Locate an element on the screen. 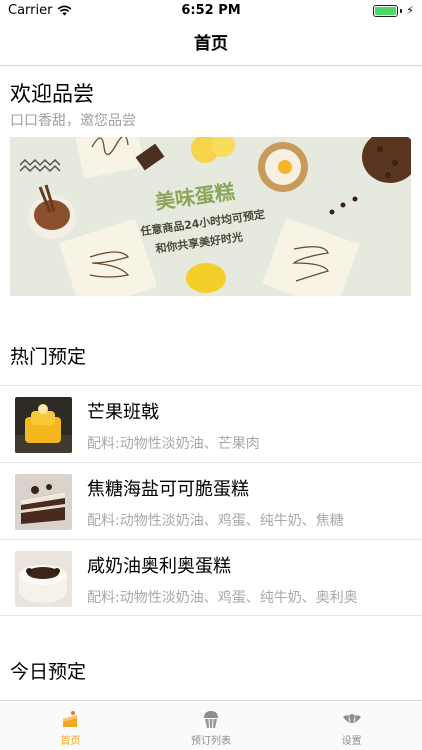 This screenshot has width=422, height=750. product-name: 咸奶油奥利奥蛋糕 is located at coordinates (159, 566).